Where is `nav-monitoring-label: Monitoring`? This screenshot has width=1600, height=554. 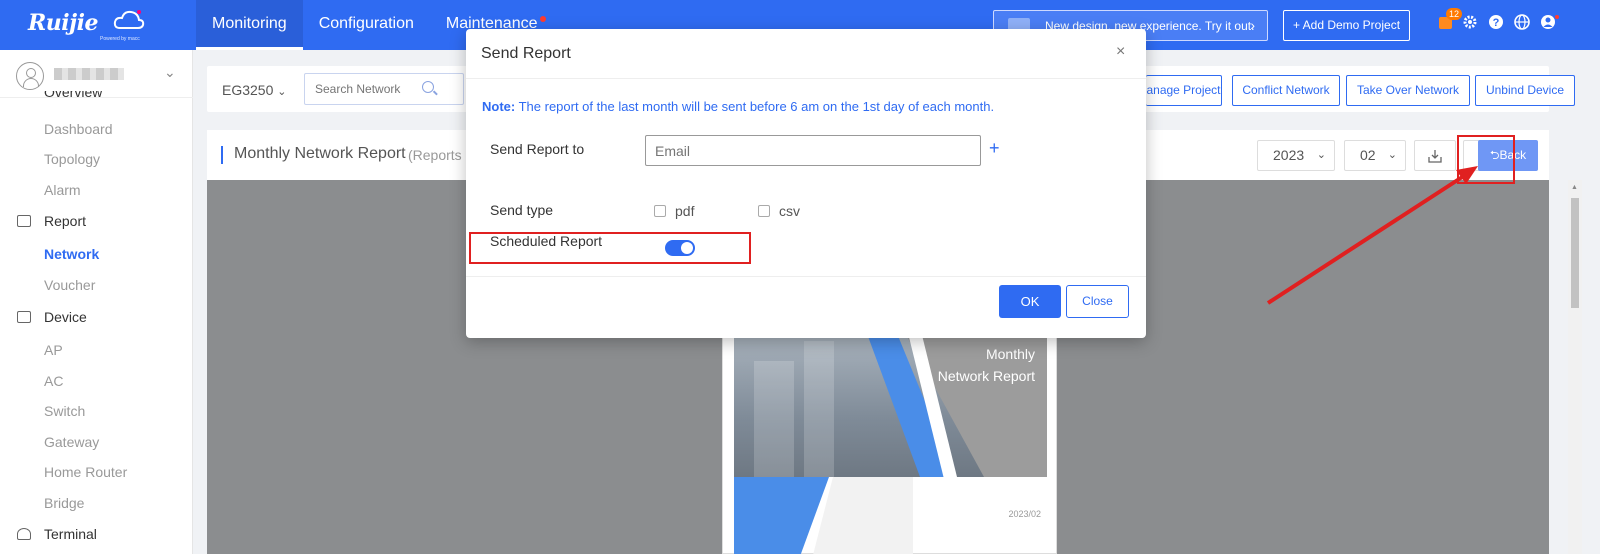
nav-monitoring-label: Monitoring is located at coordinates (249, 23).